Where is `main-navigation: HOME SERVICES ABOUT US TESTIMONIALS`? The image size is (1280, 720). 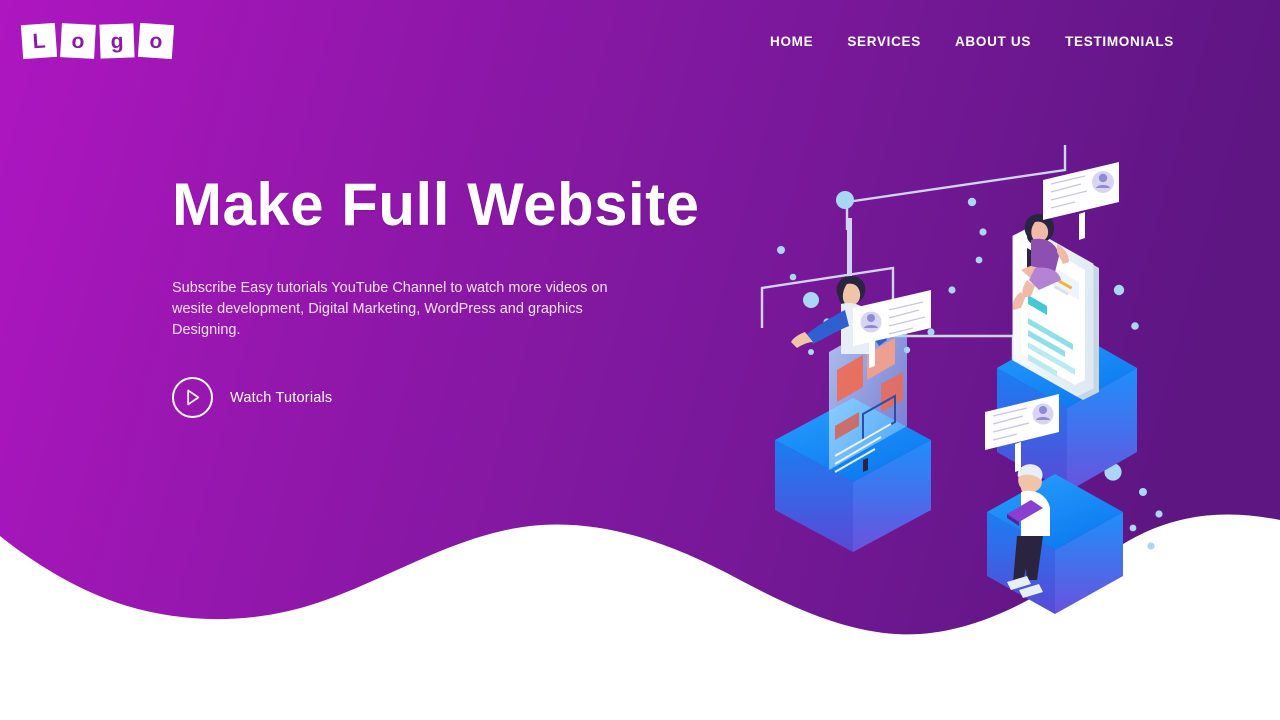 main-navigation: HOME SERVICES ABOUT US TESTIMONIALS is located at coordinates (972, 41).